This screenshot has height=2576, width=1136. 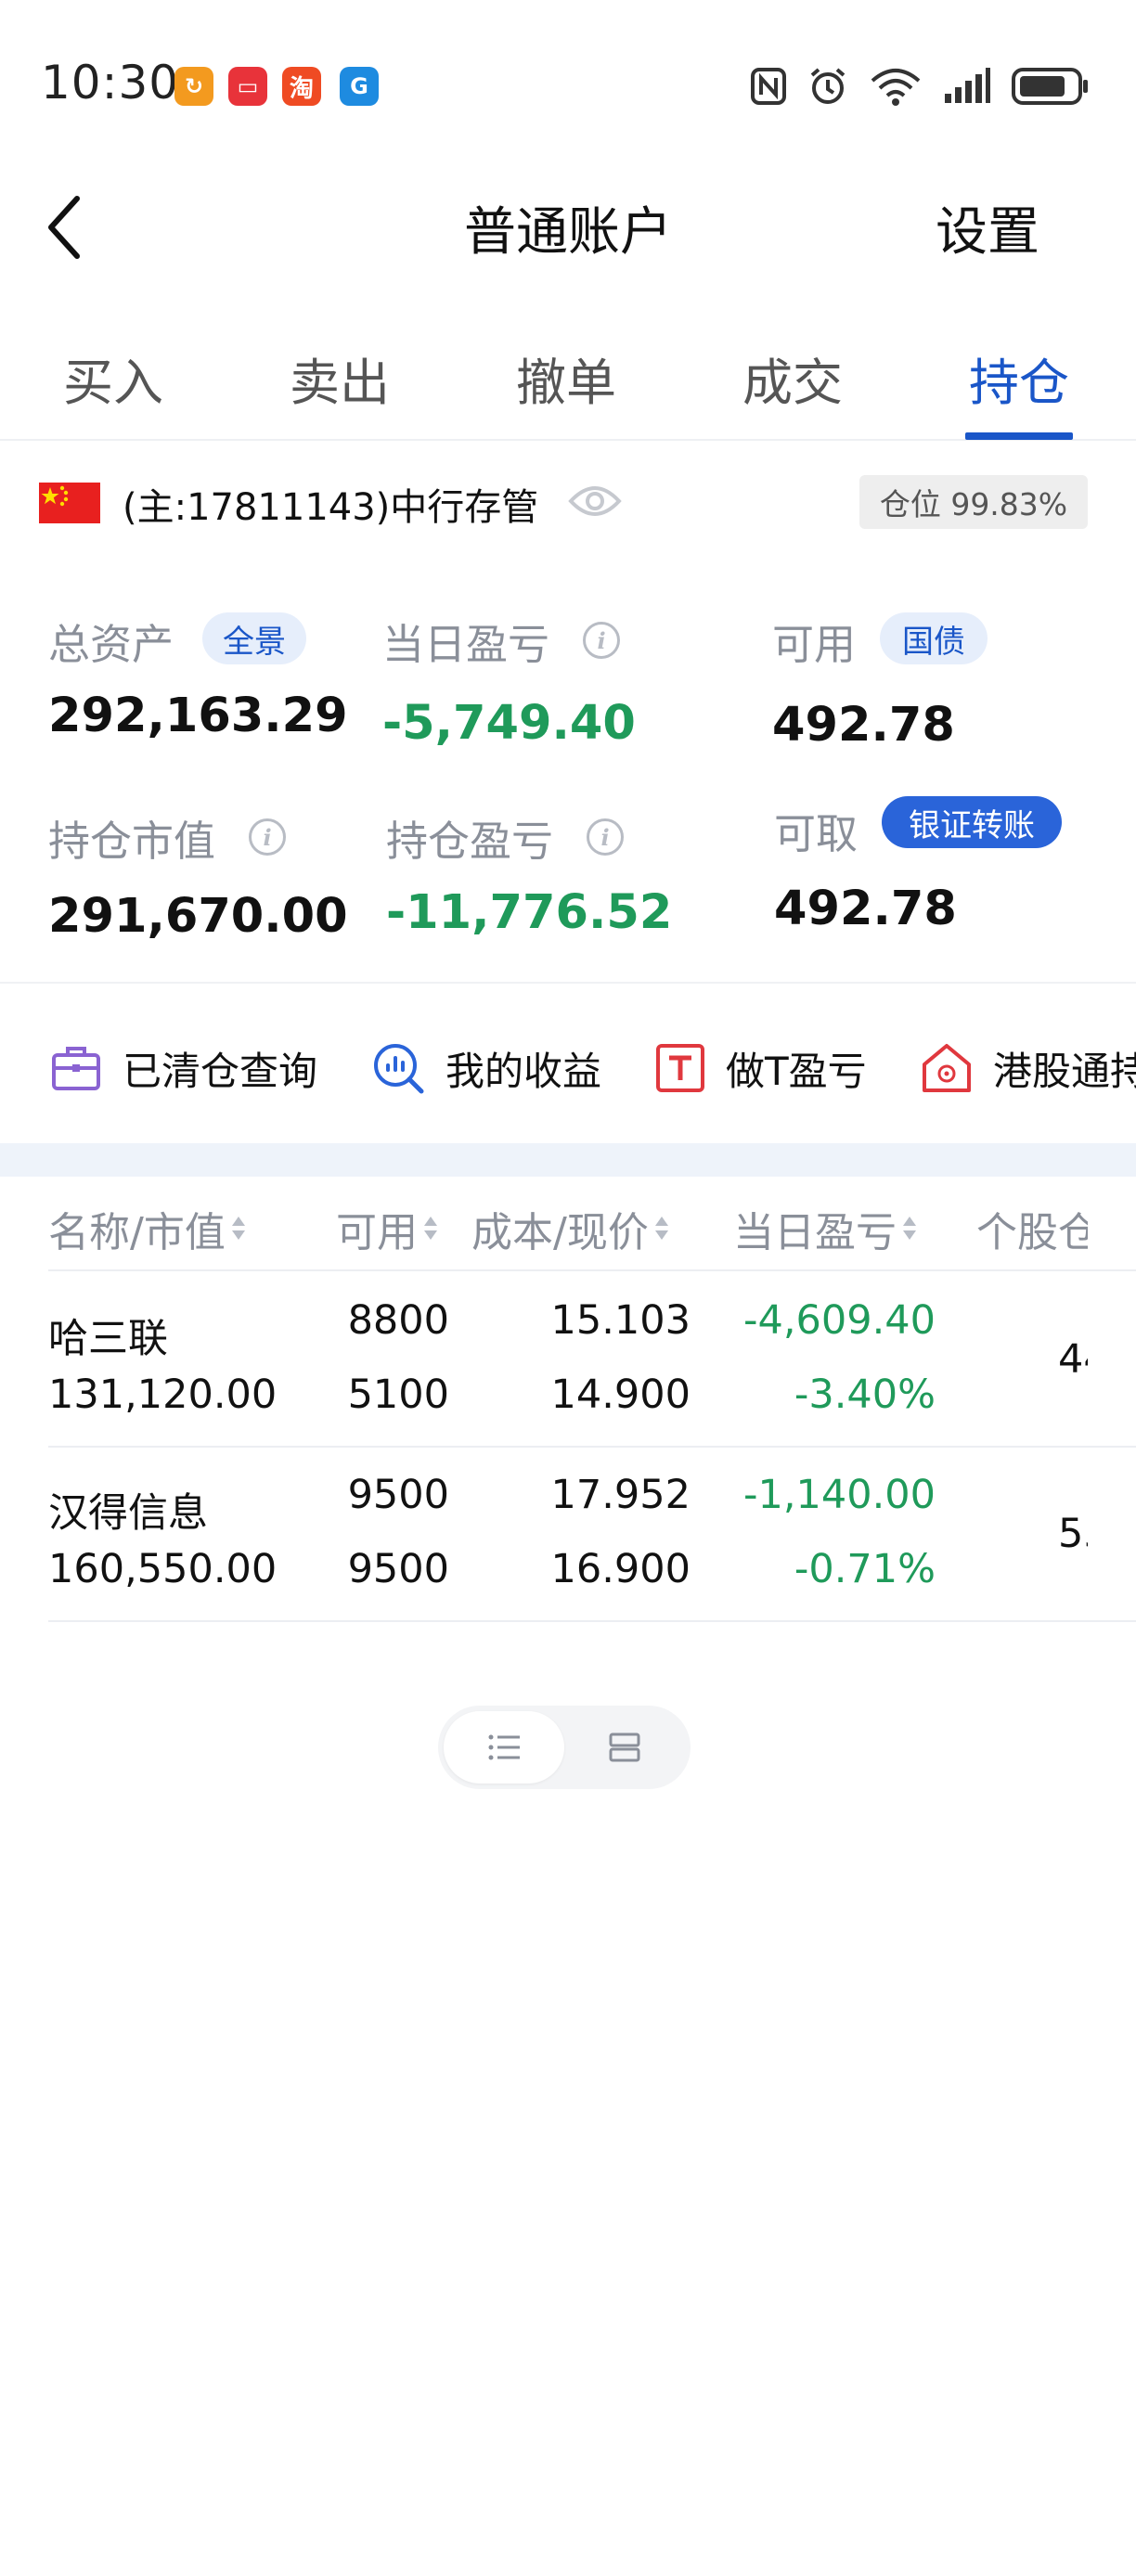 I want to click on my-earnings-button: 我的收益, so click(x=486, y=1068).